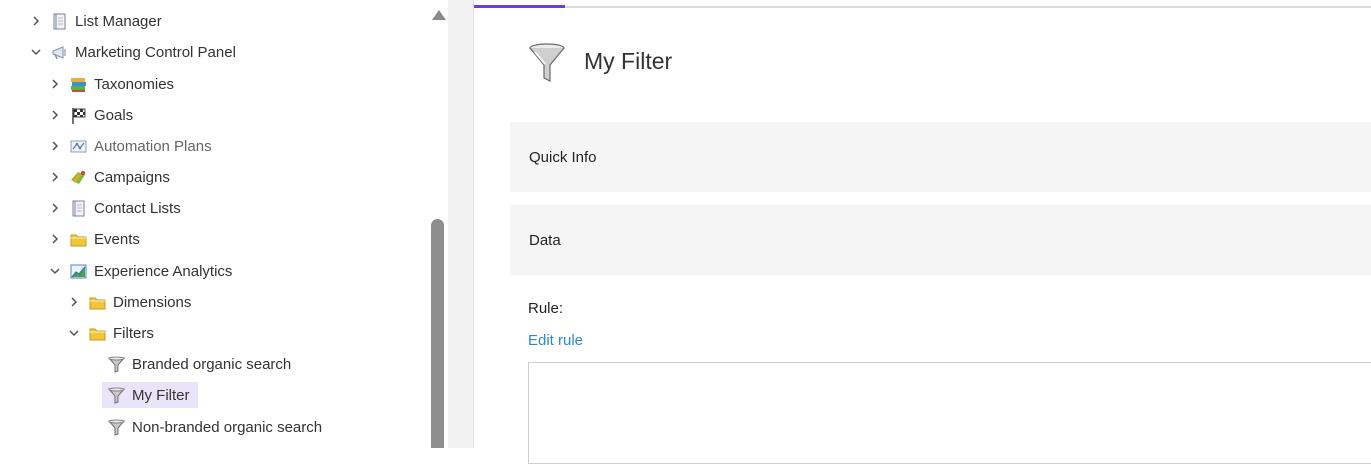 The image size is (1371, 464). What do you see at coordinates (110, 333) in the screenshot?
I see `tree-item-filters: Filters` at bounding box center [110, 333].